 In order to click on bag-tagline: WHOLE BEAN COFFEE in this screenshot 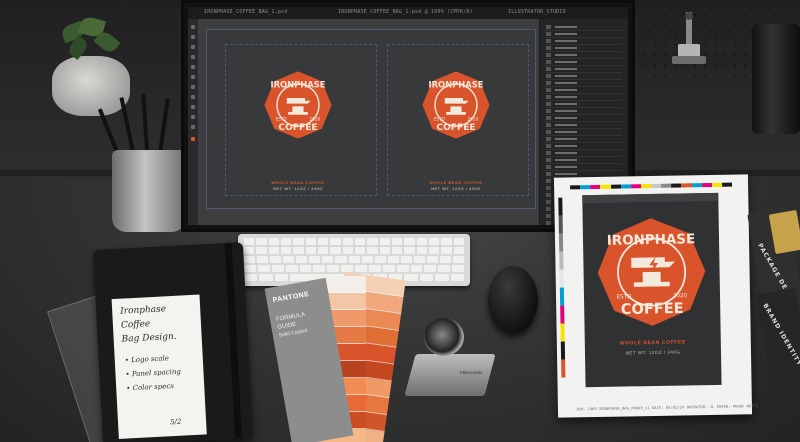, I will do `click(652, 343)`.